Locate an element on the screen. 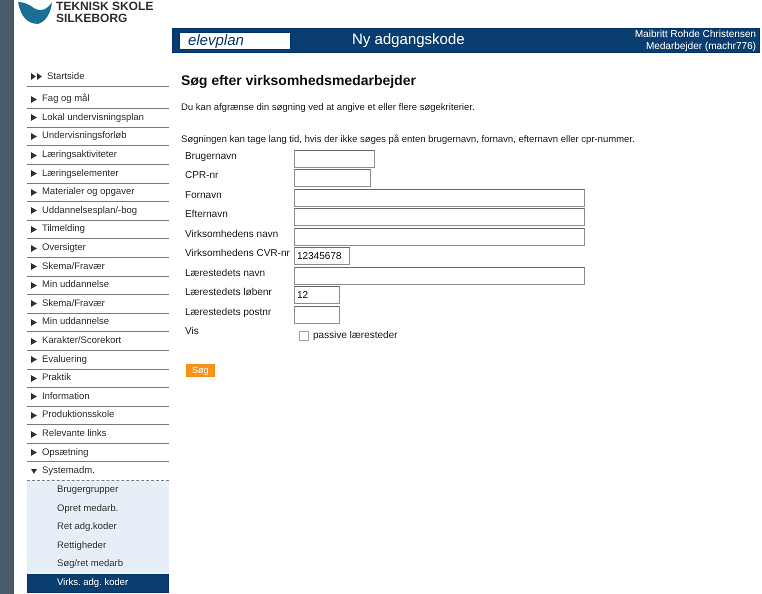 The width and height of the screenshot is (762, 594). sidebar-item: Læringsaktiviteter is located at coordinates (98, 155).